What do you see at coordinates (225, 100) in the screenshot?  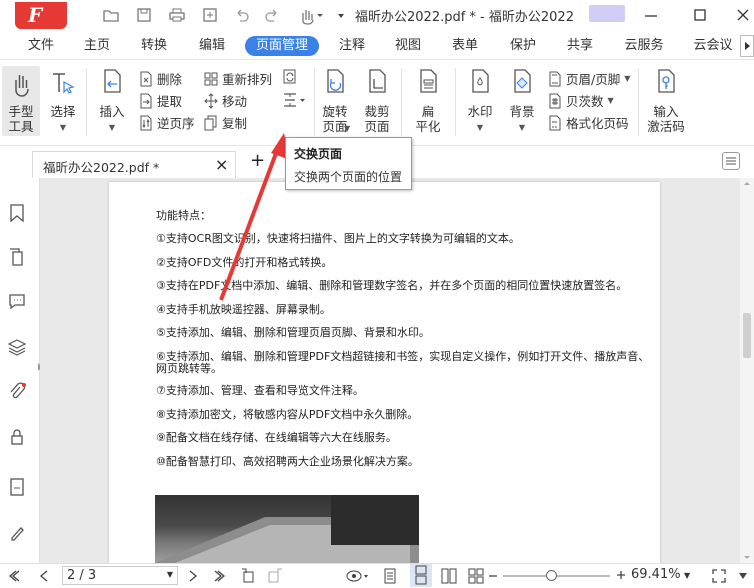 I see `move-page-button: 移动` at bounding box center [225, 100].